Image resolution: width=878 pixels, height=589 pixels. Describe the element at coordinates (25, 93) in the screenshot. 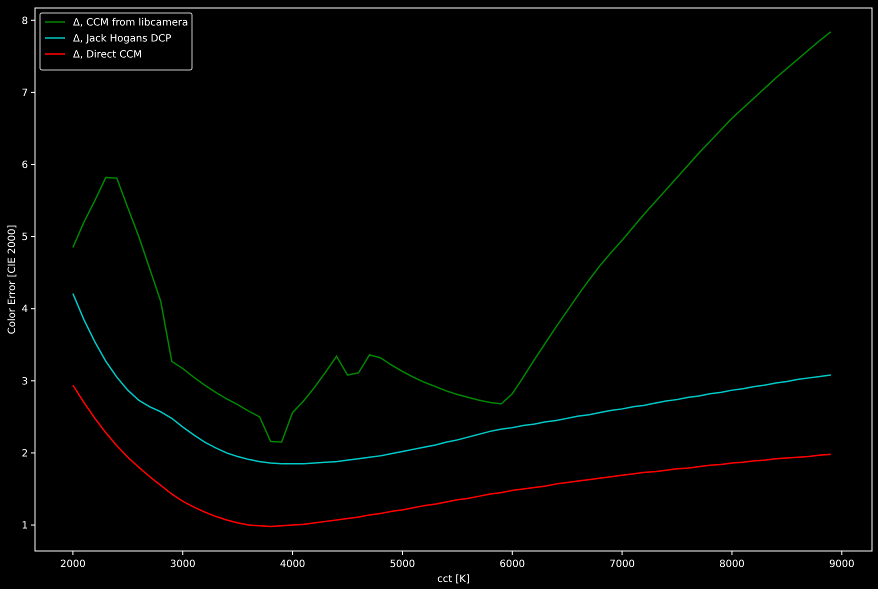

I see `y-tick-label: 7` at that location.